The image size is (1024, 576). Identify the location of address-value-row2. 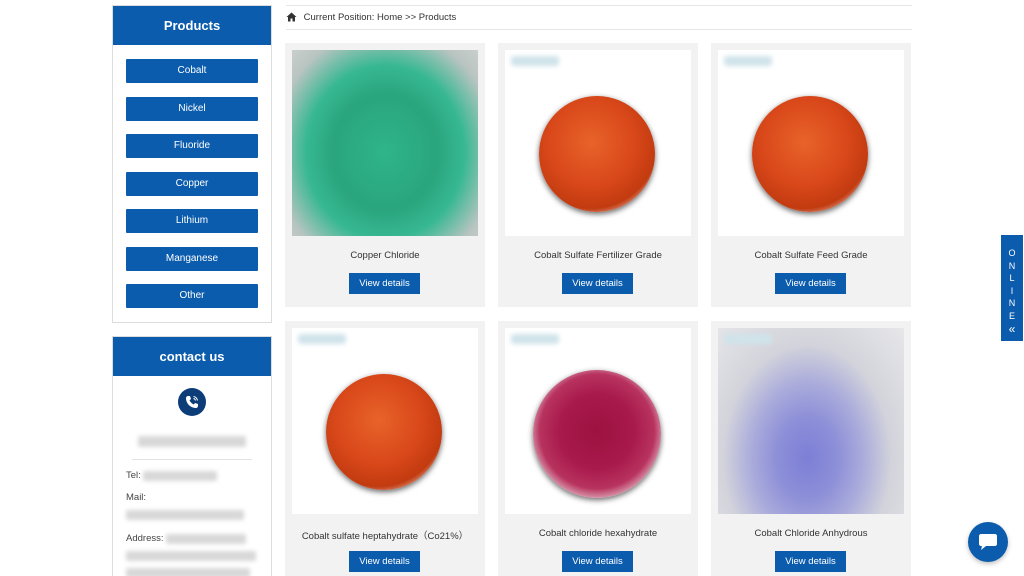
(192, 555).